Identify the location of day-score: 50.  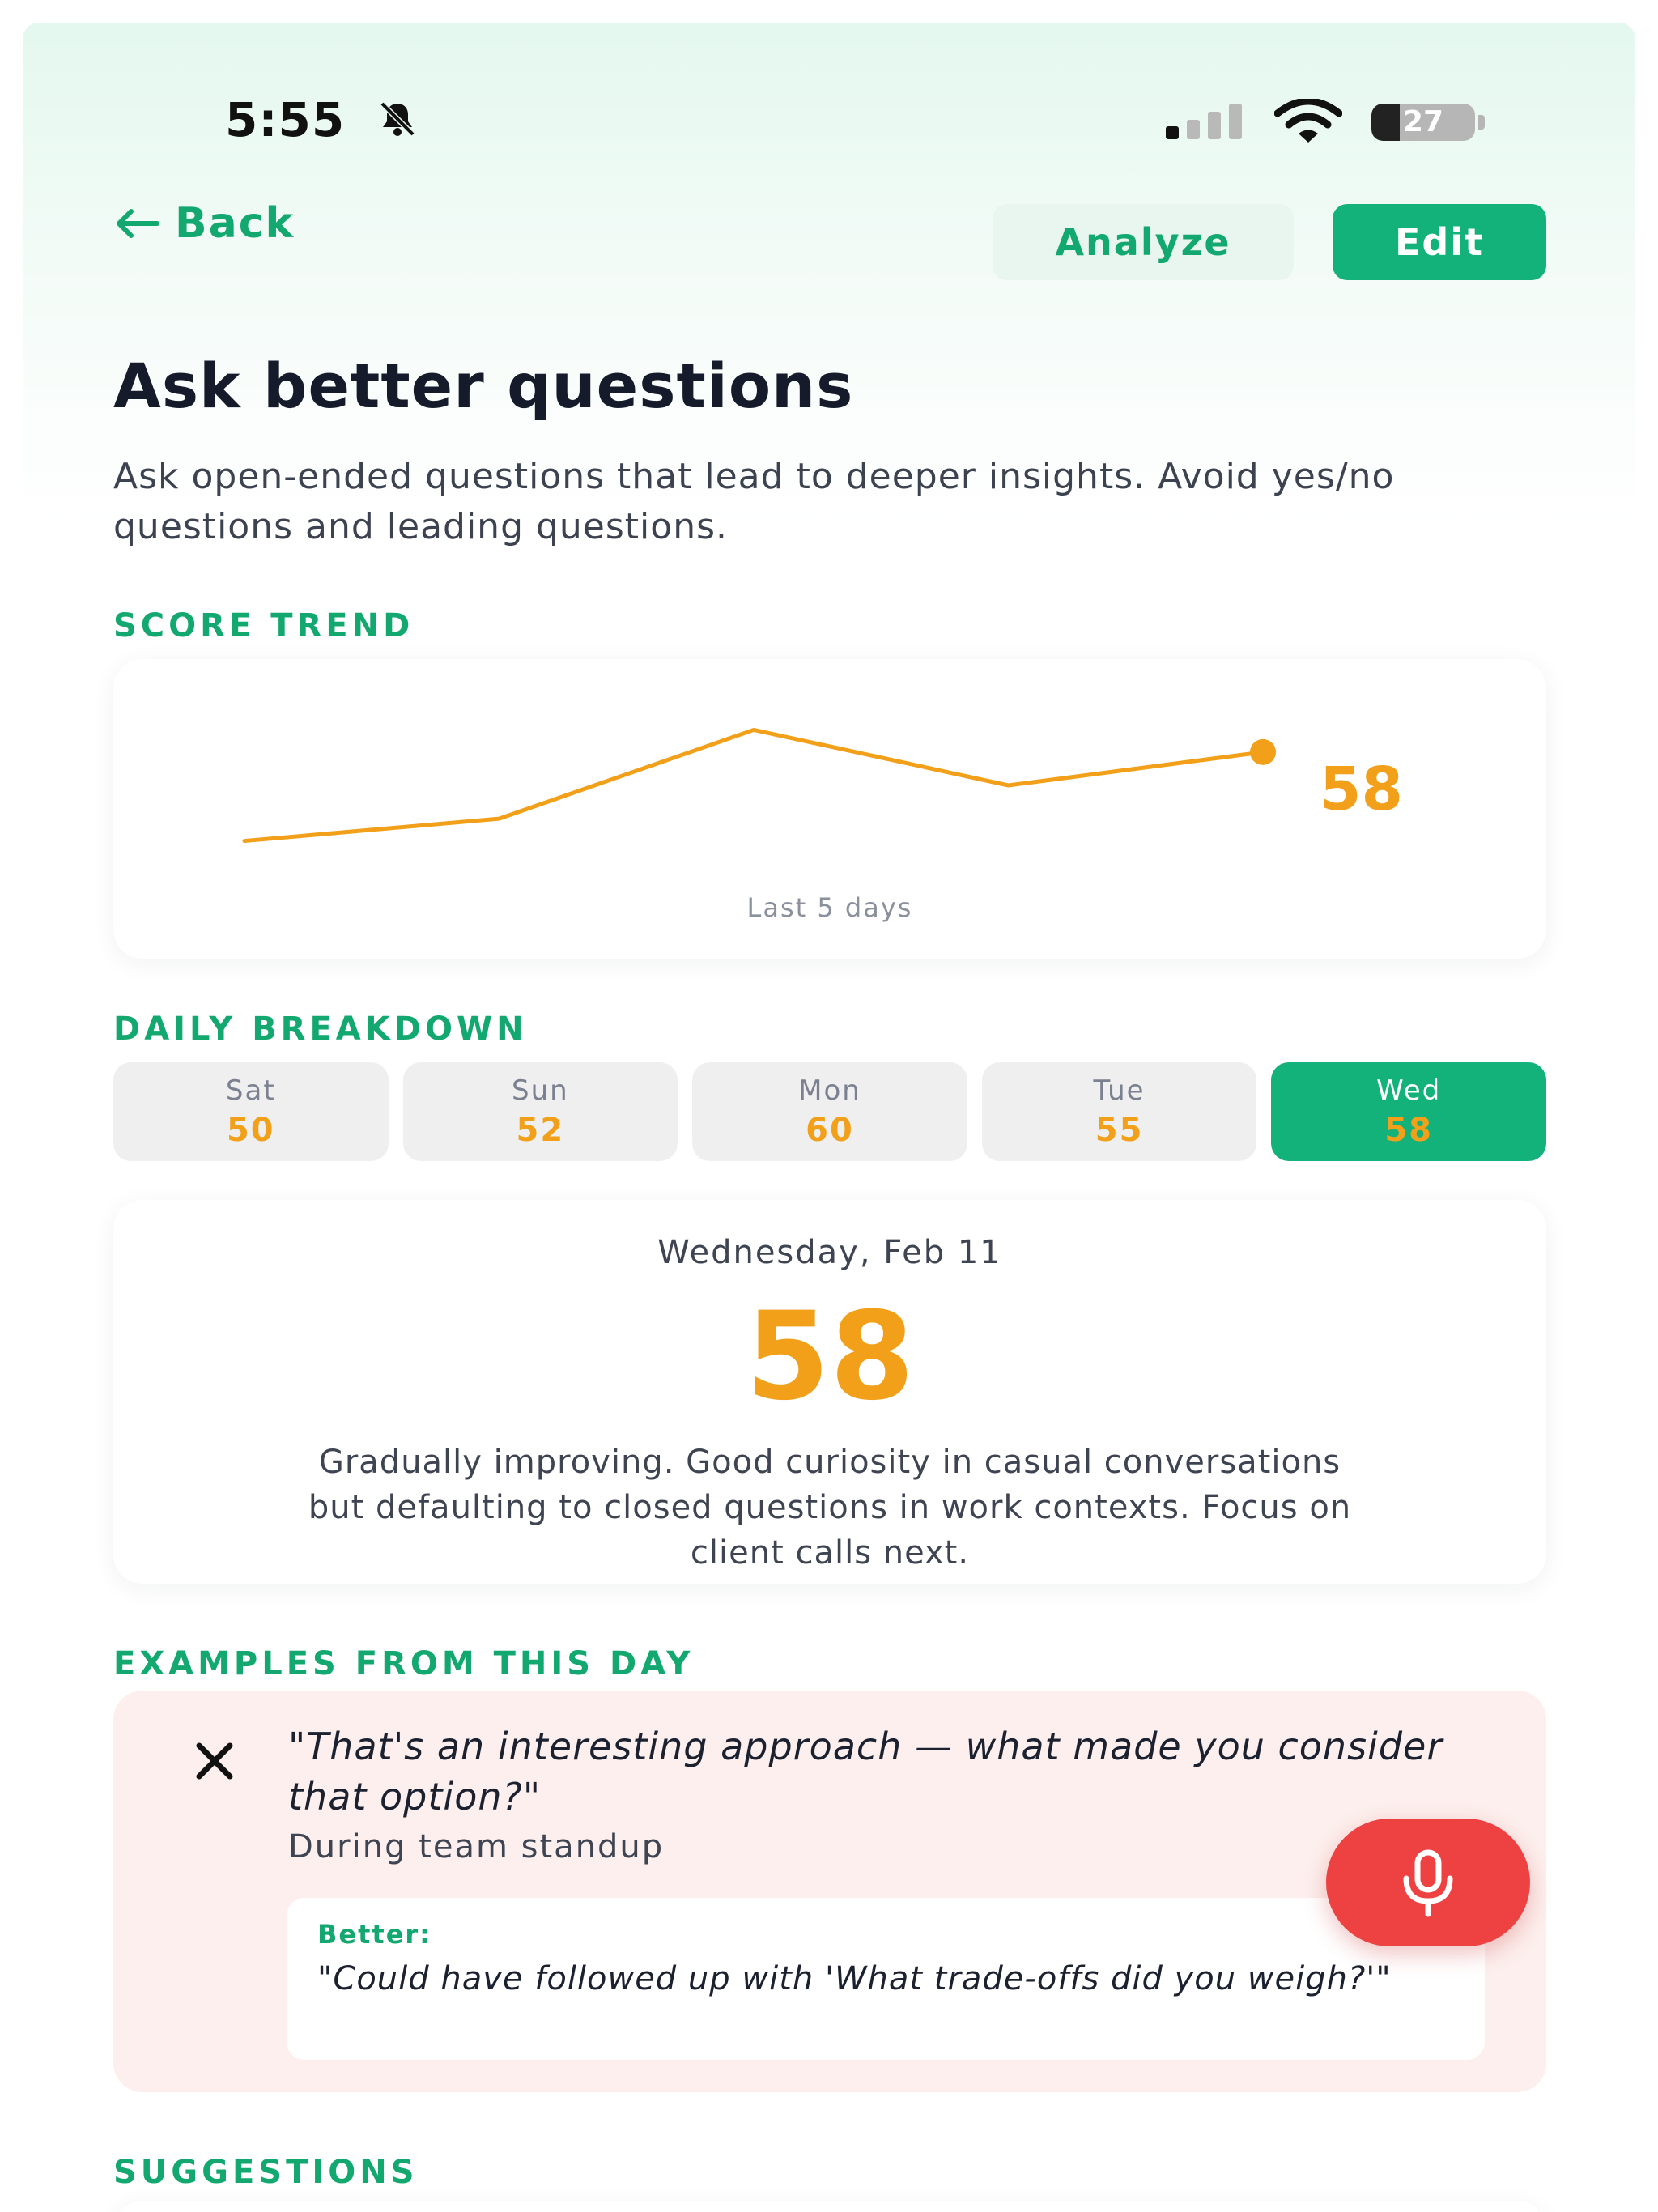
(250, 1130).